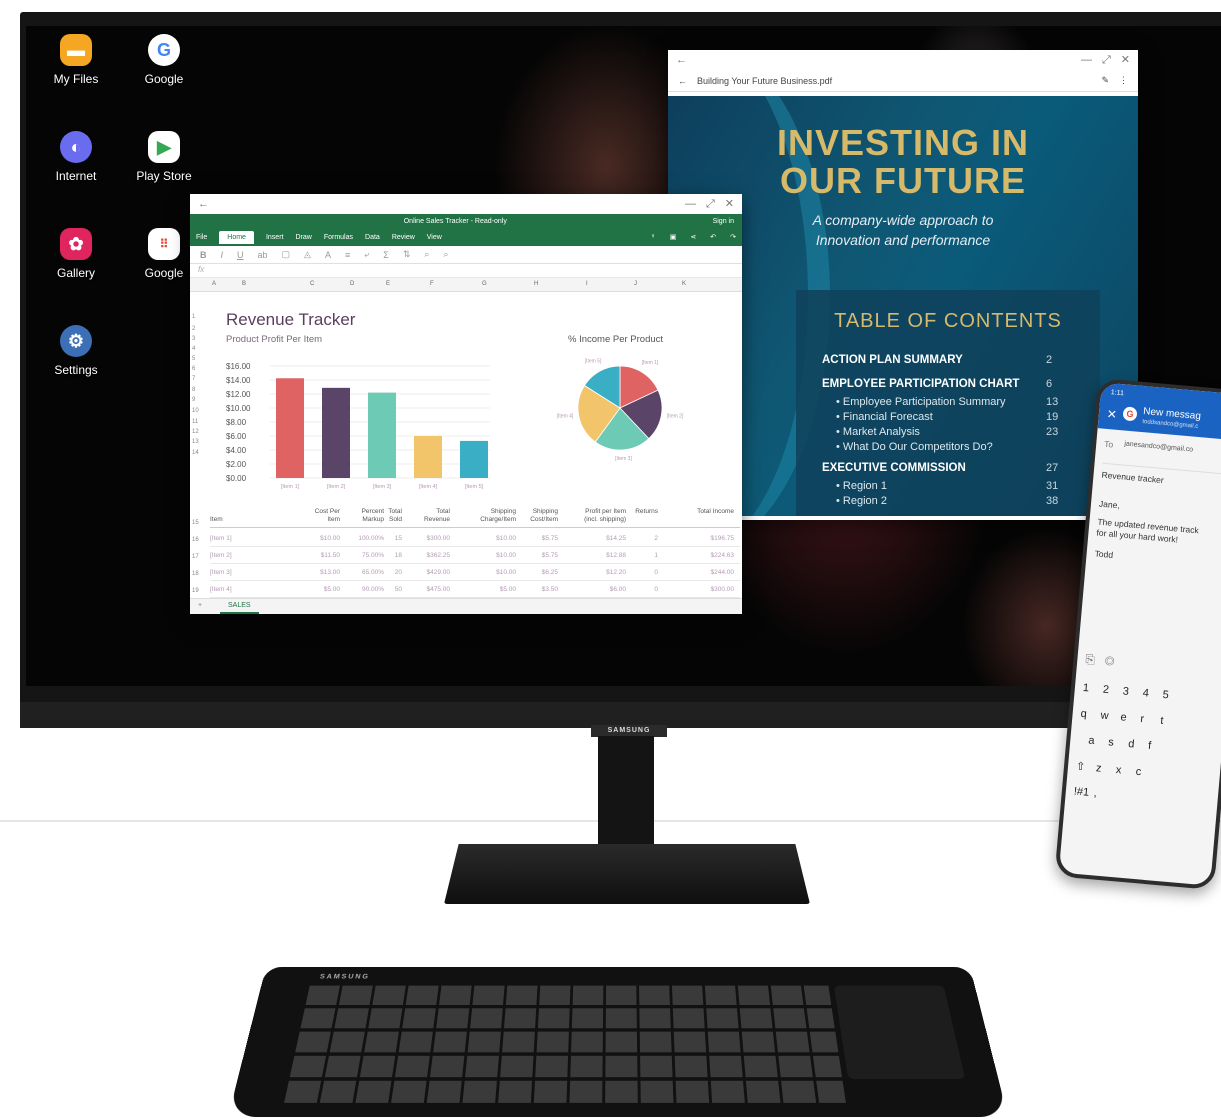 This screenshot has width=1221, height=1120. I want to click on toc-entry: EXECUTIVE COMMISSION, so click(894, 468).